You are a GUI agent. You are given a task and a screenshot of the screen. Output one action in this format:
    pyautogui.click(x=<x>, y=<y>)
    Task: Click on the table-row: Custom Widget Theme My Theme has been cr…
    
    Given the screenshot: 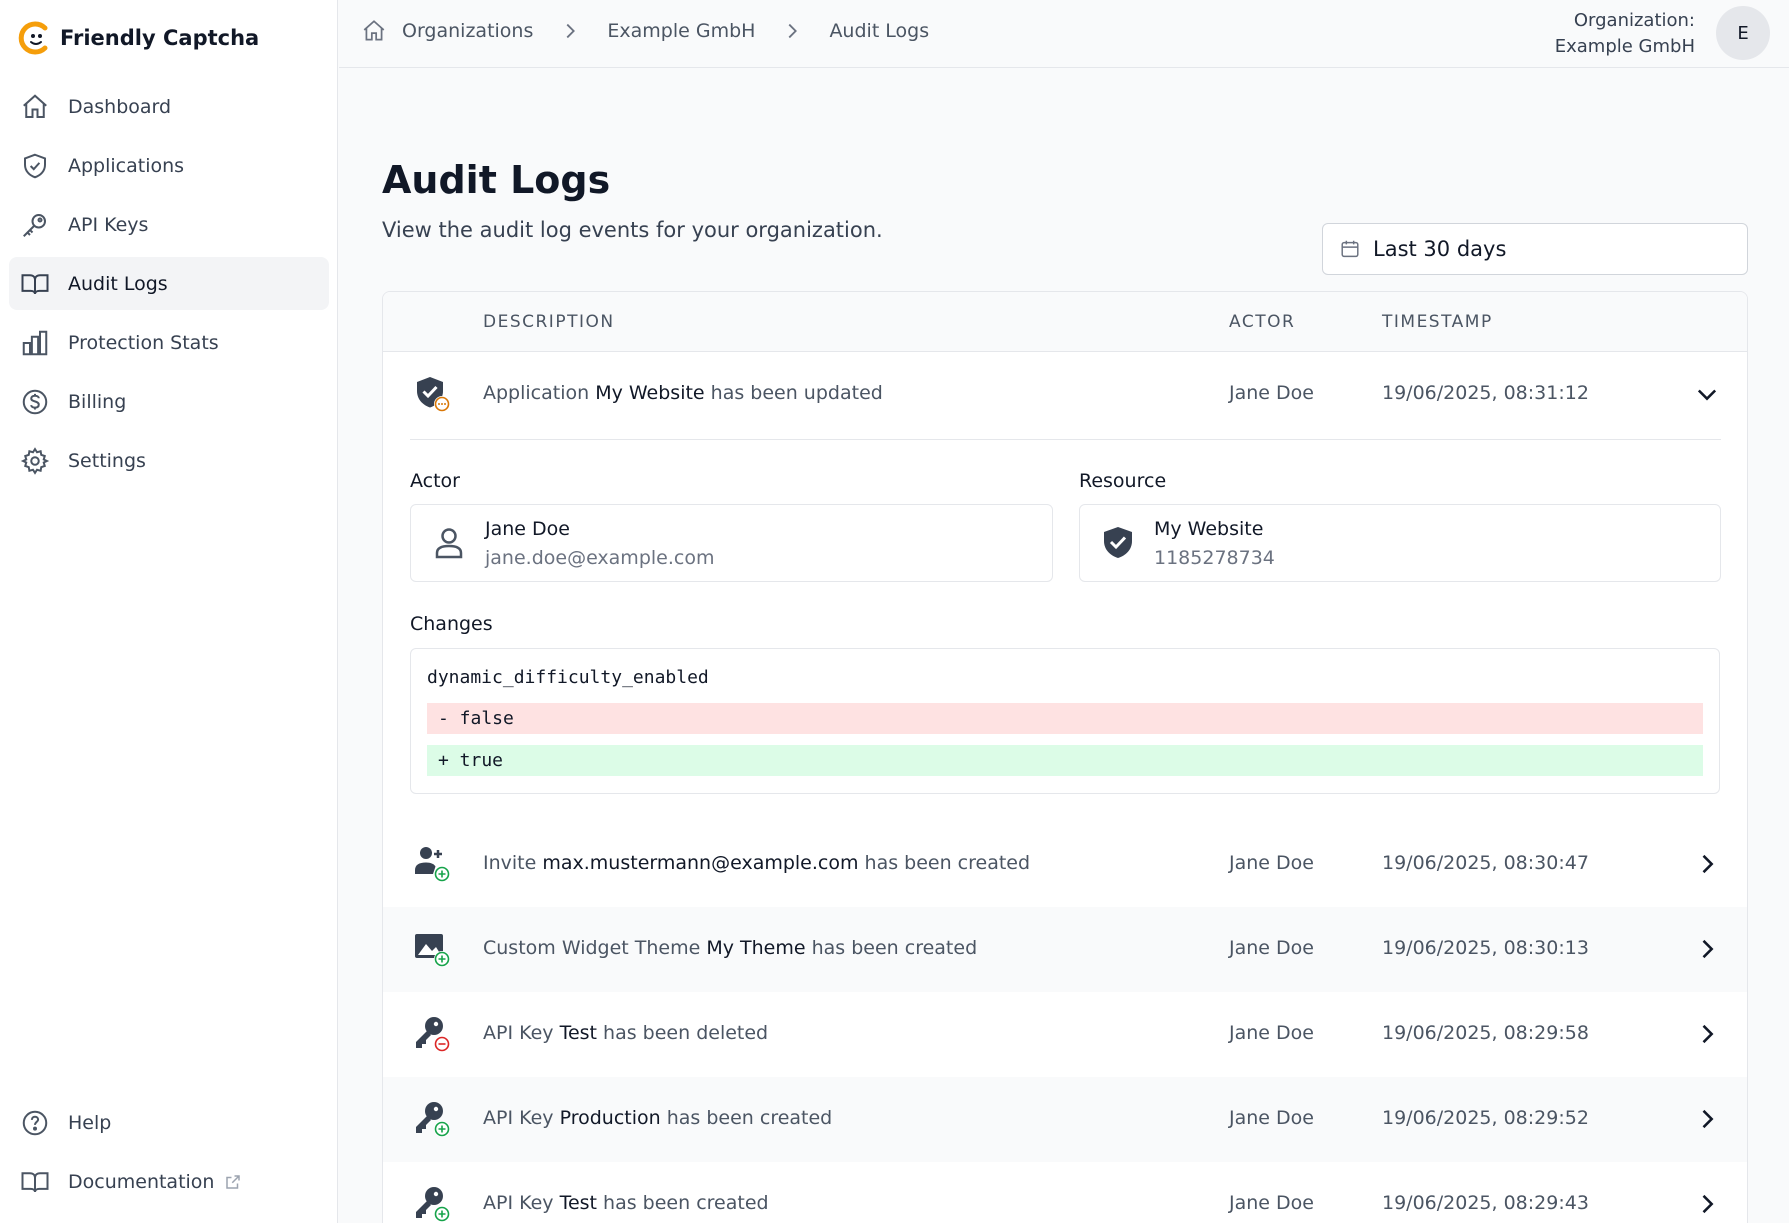 What is the action you would take?
    pyautogui.click(x=1065, y=949)
    